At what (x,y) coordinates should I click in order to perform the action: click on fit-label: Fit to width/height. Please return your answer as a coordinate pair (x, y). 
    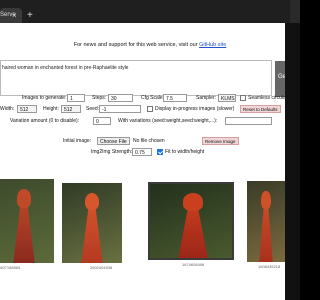
    Looking at the image, I should click on (185, 152).